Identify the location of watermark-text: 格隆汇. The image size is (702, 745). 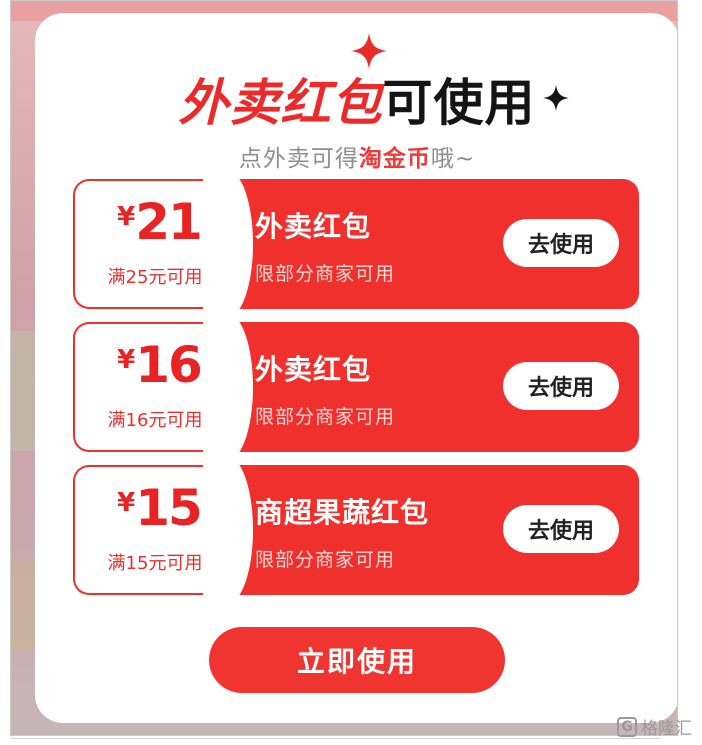
(666, 729).